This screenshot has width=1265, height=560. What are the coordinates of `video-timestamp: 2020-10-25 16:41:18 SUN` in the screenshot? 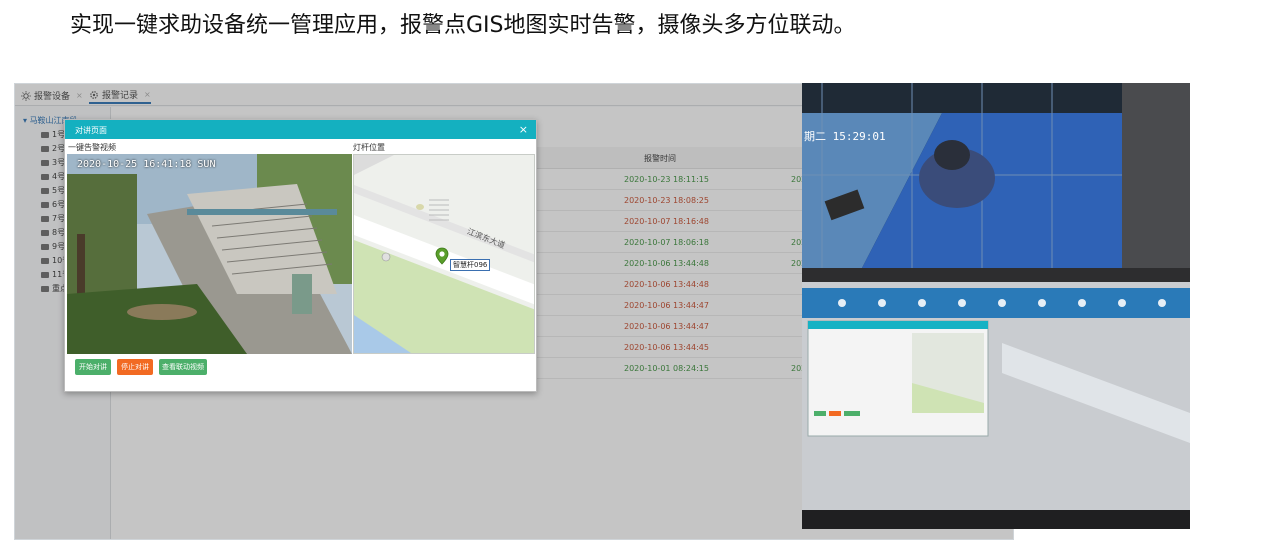 It's located at (146, 164).